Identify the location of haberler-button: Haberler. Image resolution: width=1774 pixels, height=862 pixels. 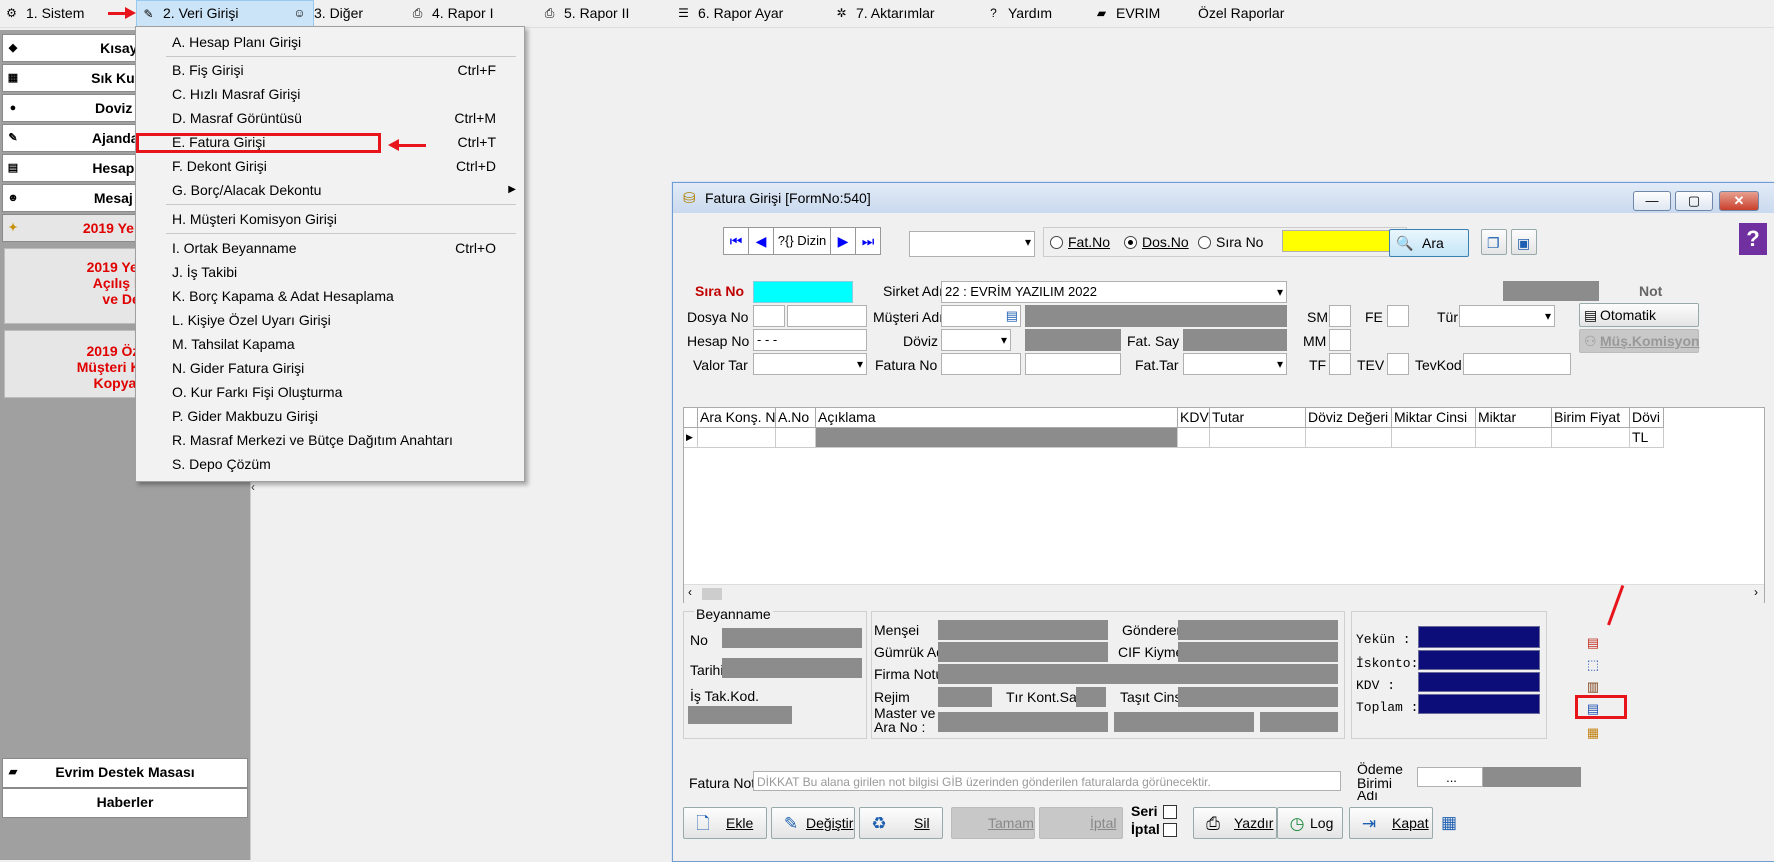
(125, 803).